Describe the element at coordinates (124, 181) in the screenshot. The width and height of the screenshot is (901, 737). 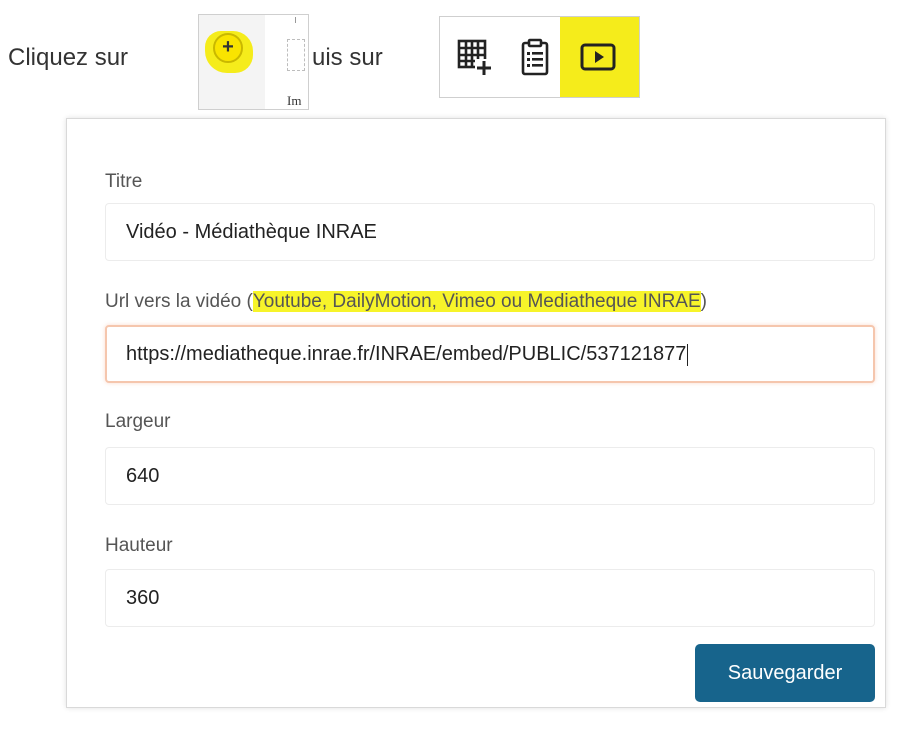
I see `title-label: Titre` at that location.